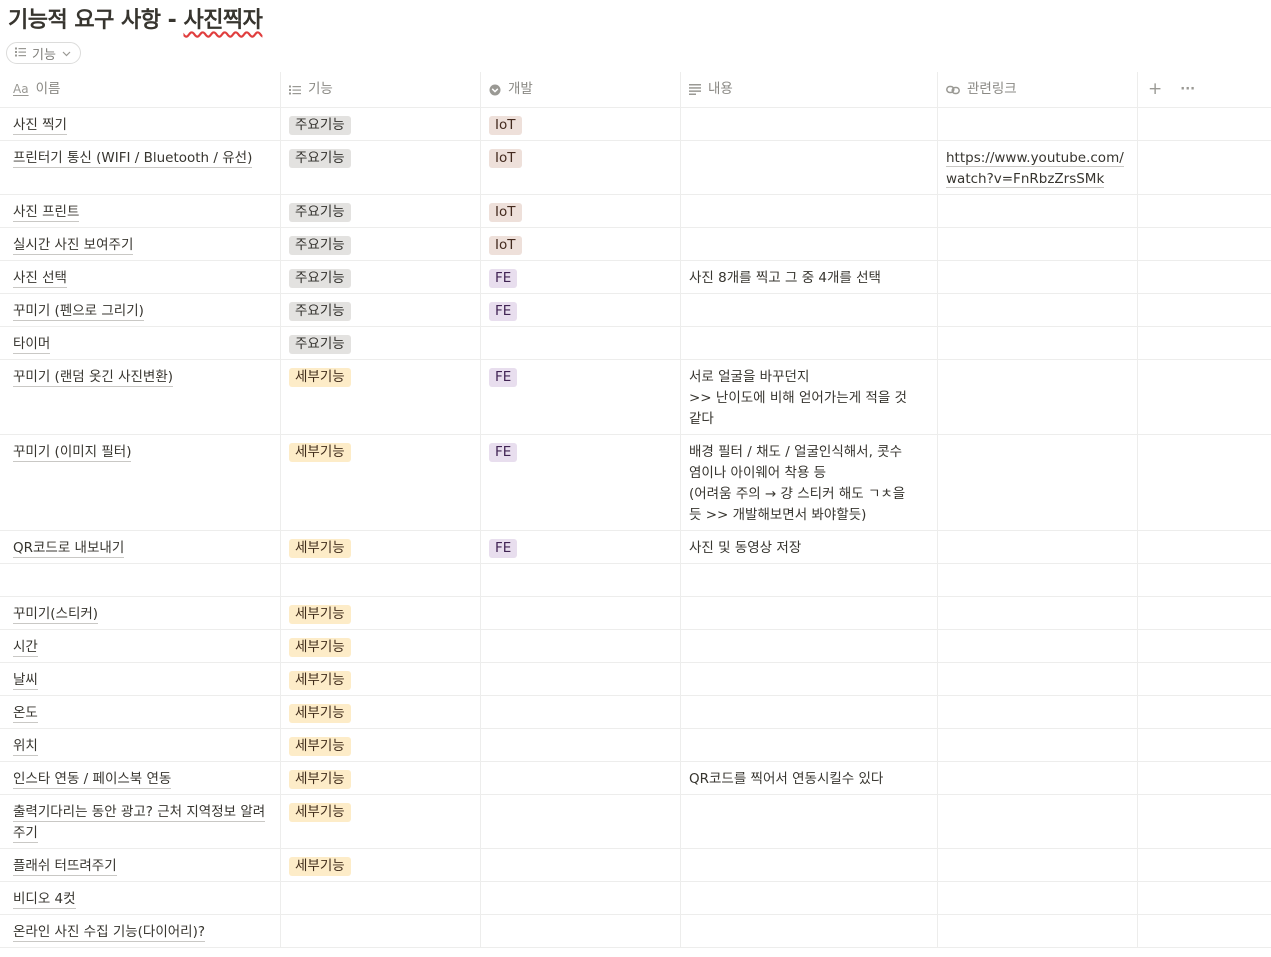 The height and width of the screenshot is (957, 1271). I want to click on row-title-link: 타이머, so click(32, 345).